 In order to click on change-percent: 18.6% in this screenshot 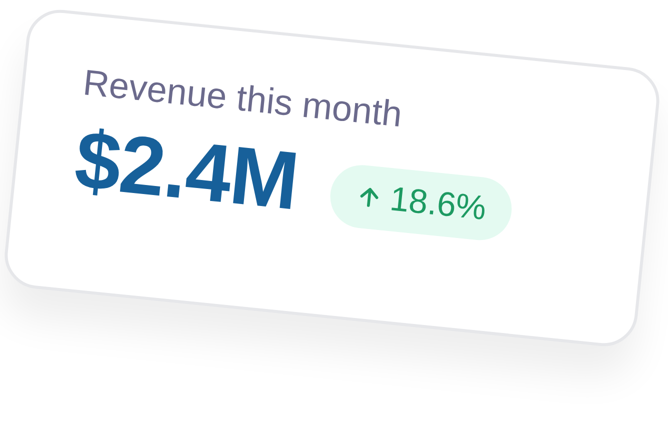, I will do `click(438, 204)`.